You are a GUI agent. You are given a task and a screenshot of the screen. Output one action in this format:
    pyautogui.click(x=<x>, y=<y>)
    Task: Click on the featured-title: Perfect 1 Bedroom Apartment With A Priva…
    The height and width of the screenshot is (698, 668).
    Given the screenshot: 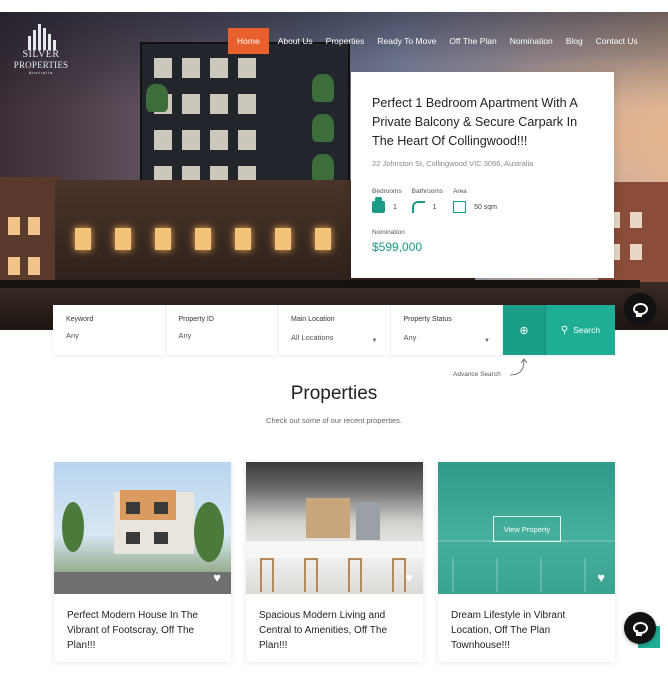 What is the action you would take?
    pyautogui.click(x=483, y=122)
    